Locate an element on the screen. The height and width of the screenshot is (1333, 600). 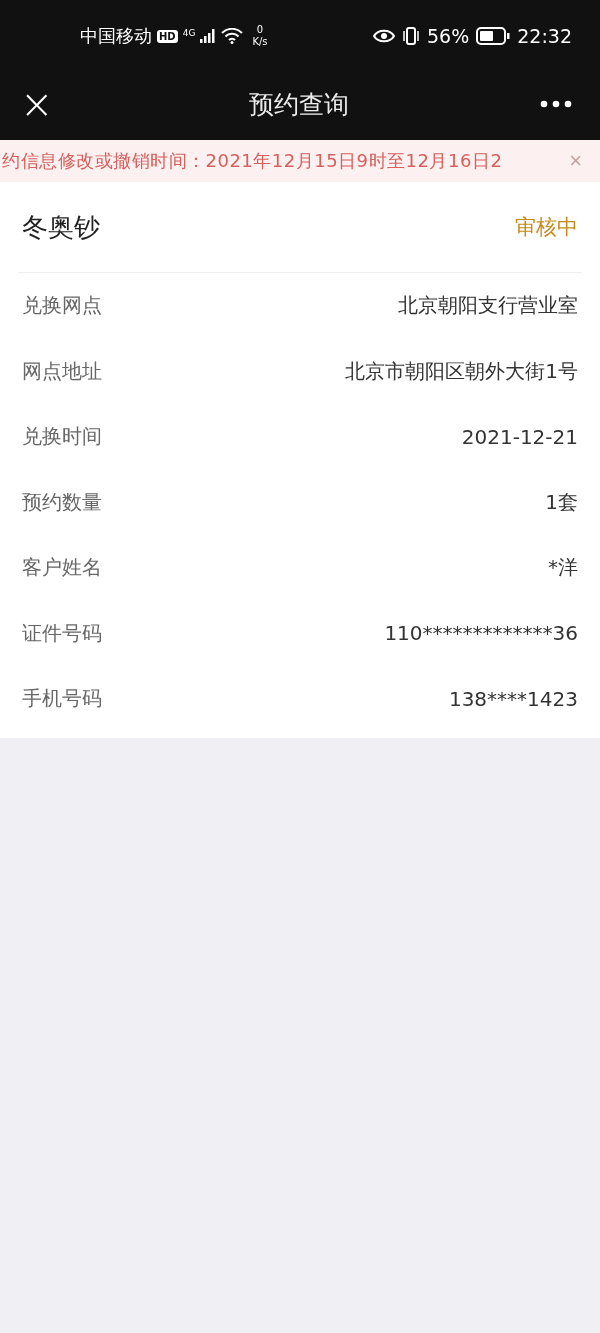
battery-icon is located at coordinates (493, 36).